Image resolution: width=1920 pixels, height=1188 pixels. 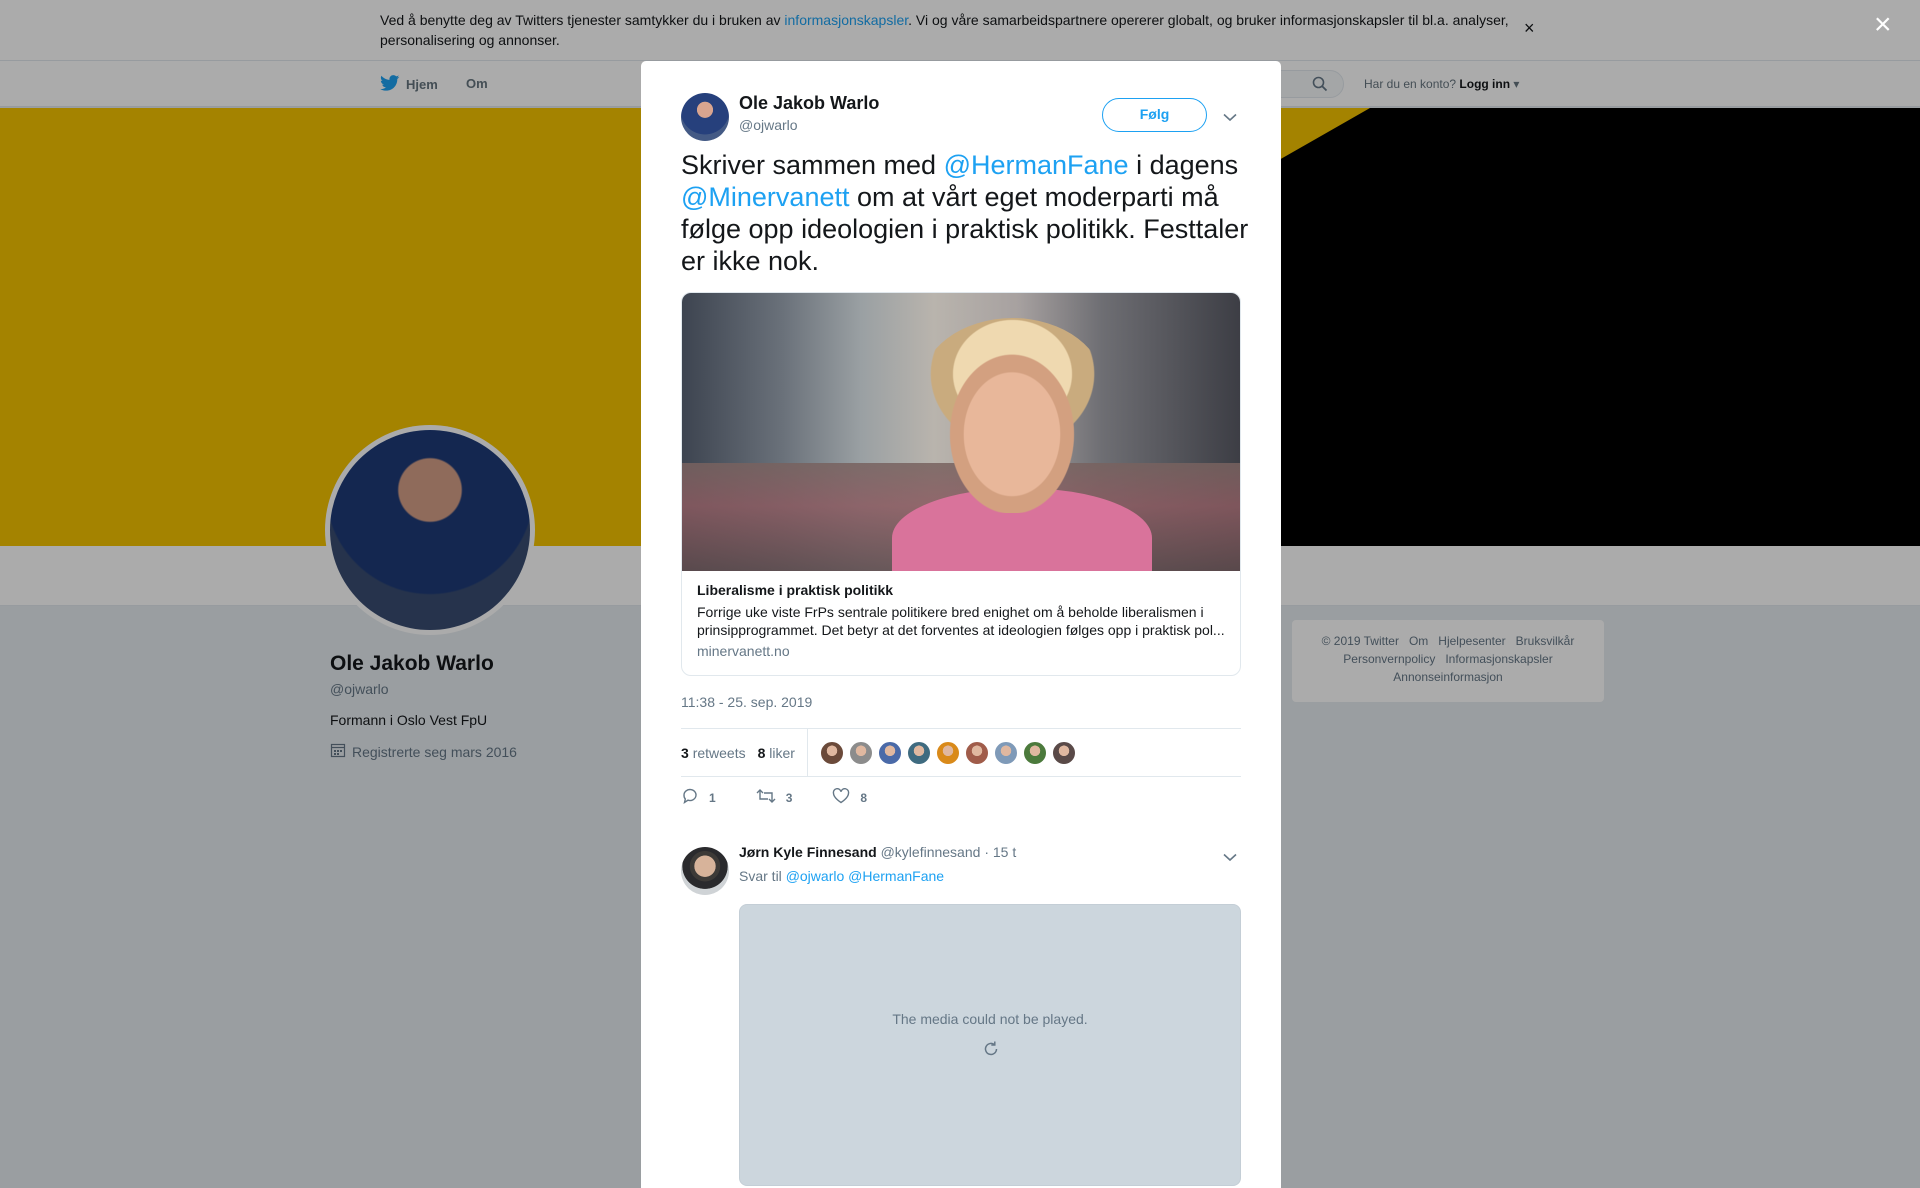 I want to click on liker-avatars, so click(x=947, y=752).